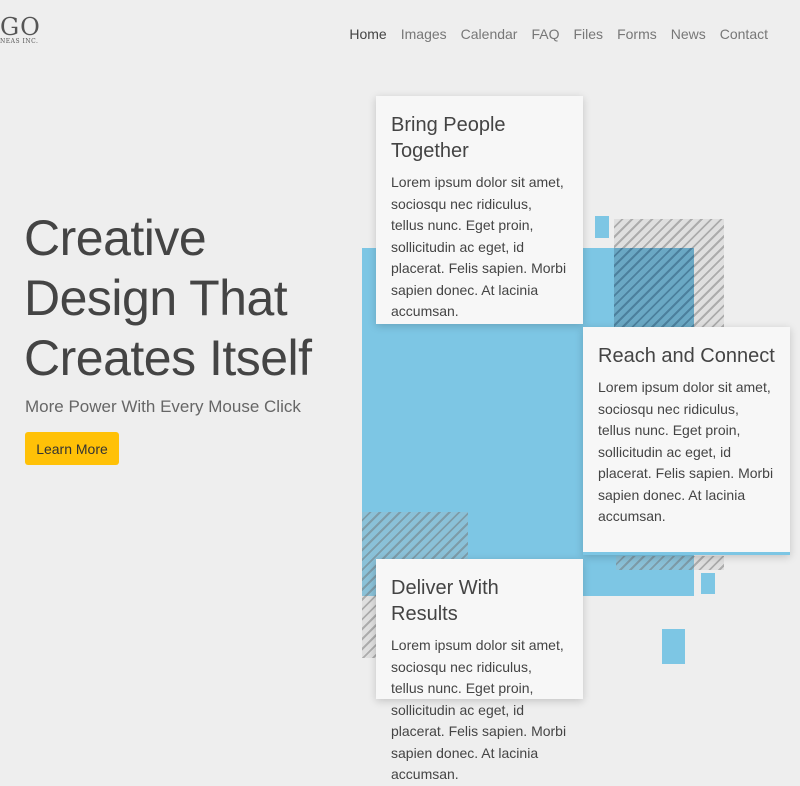  I want to click on decorative-hatch-overlap, so click(654, 288).